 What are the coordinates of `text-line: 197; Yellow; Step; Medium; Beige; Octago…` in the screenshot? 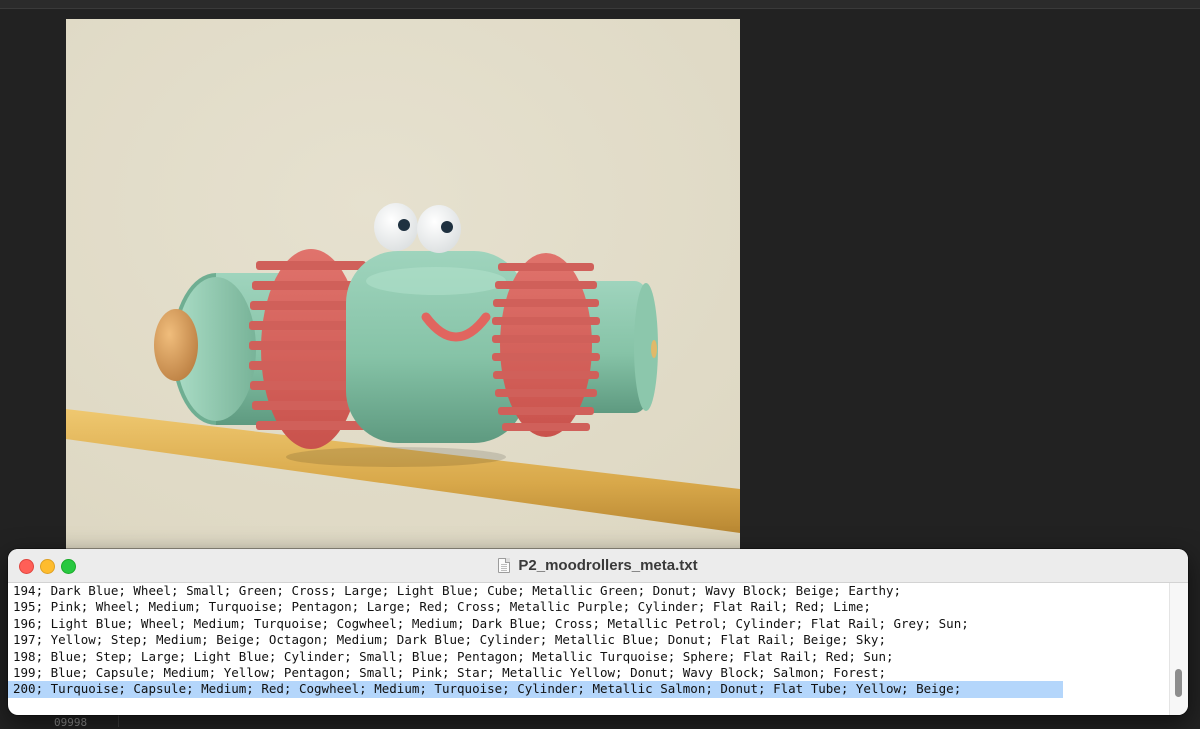 It's located at (589, 640).